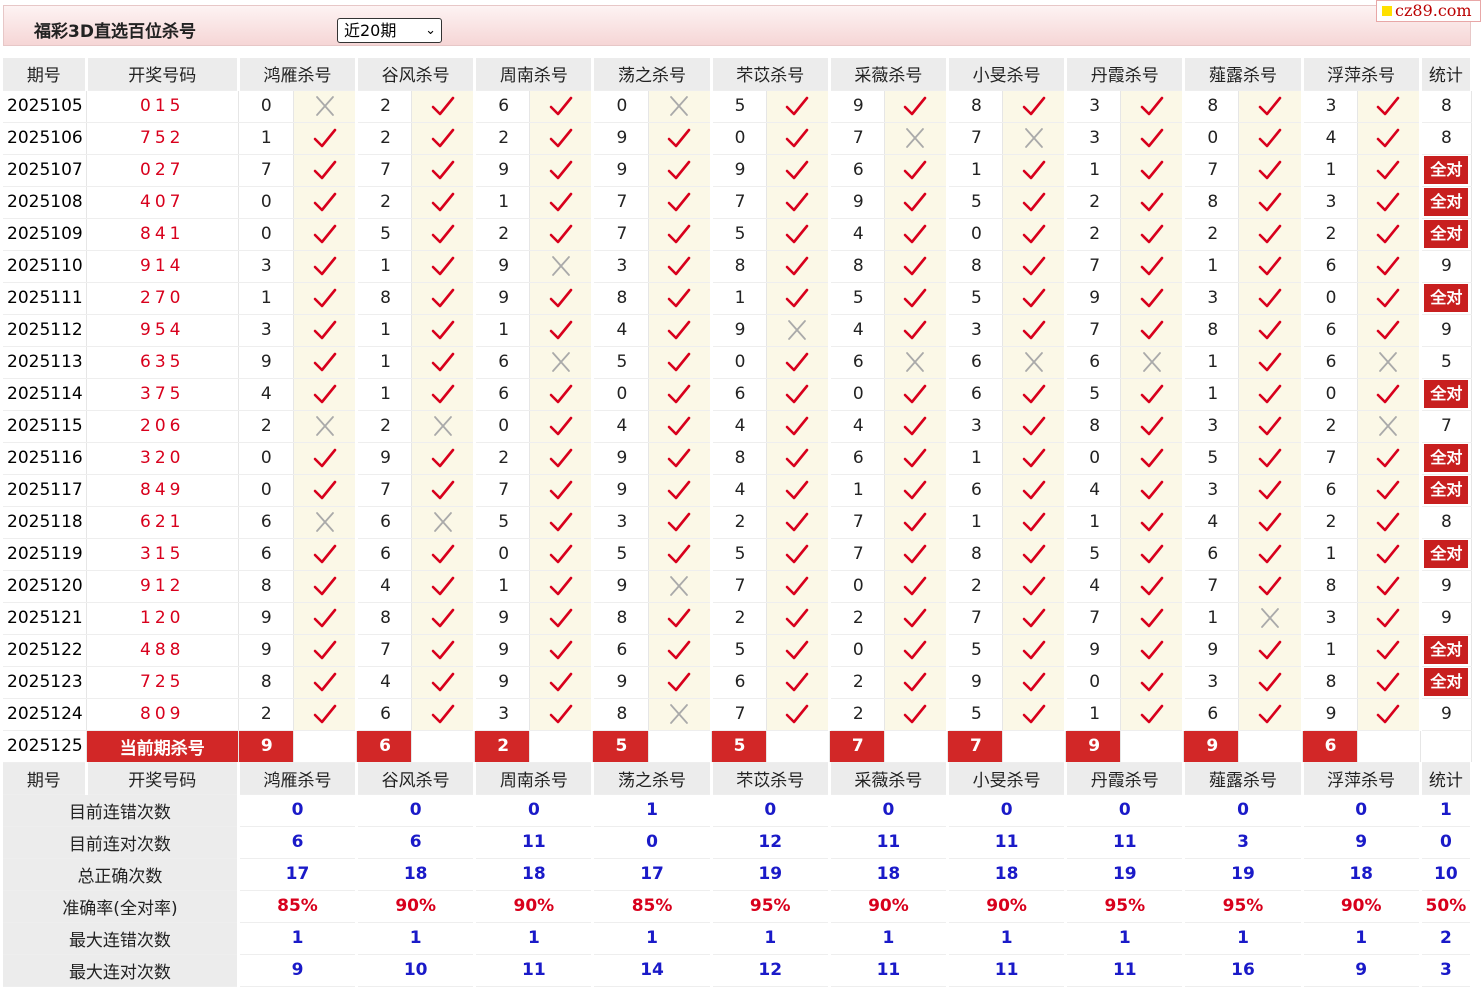  What do you see at coordinates (771, 874) in the screenshot?
I see `stats-value: 19` at bounding box center [771, 874].